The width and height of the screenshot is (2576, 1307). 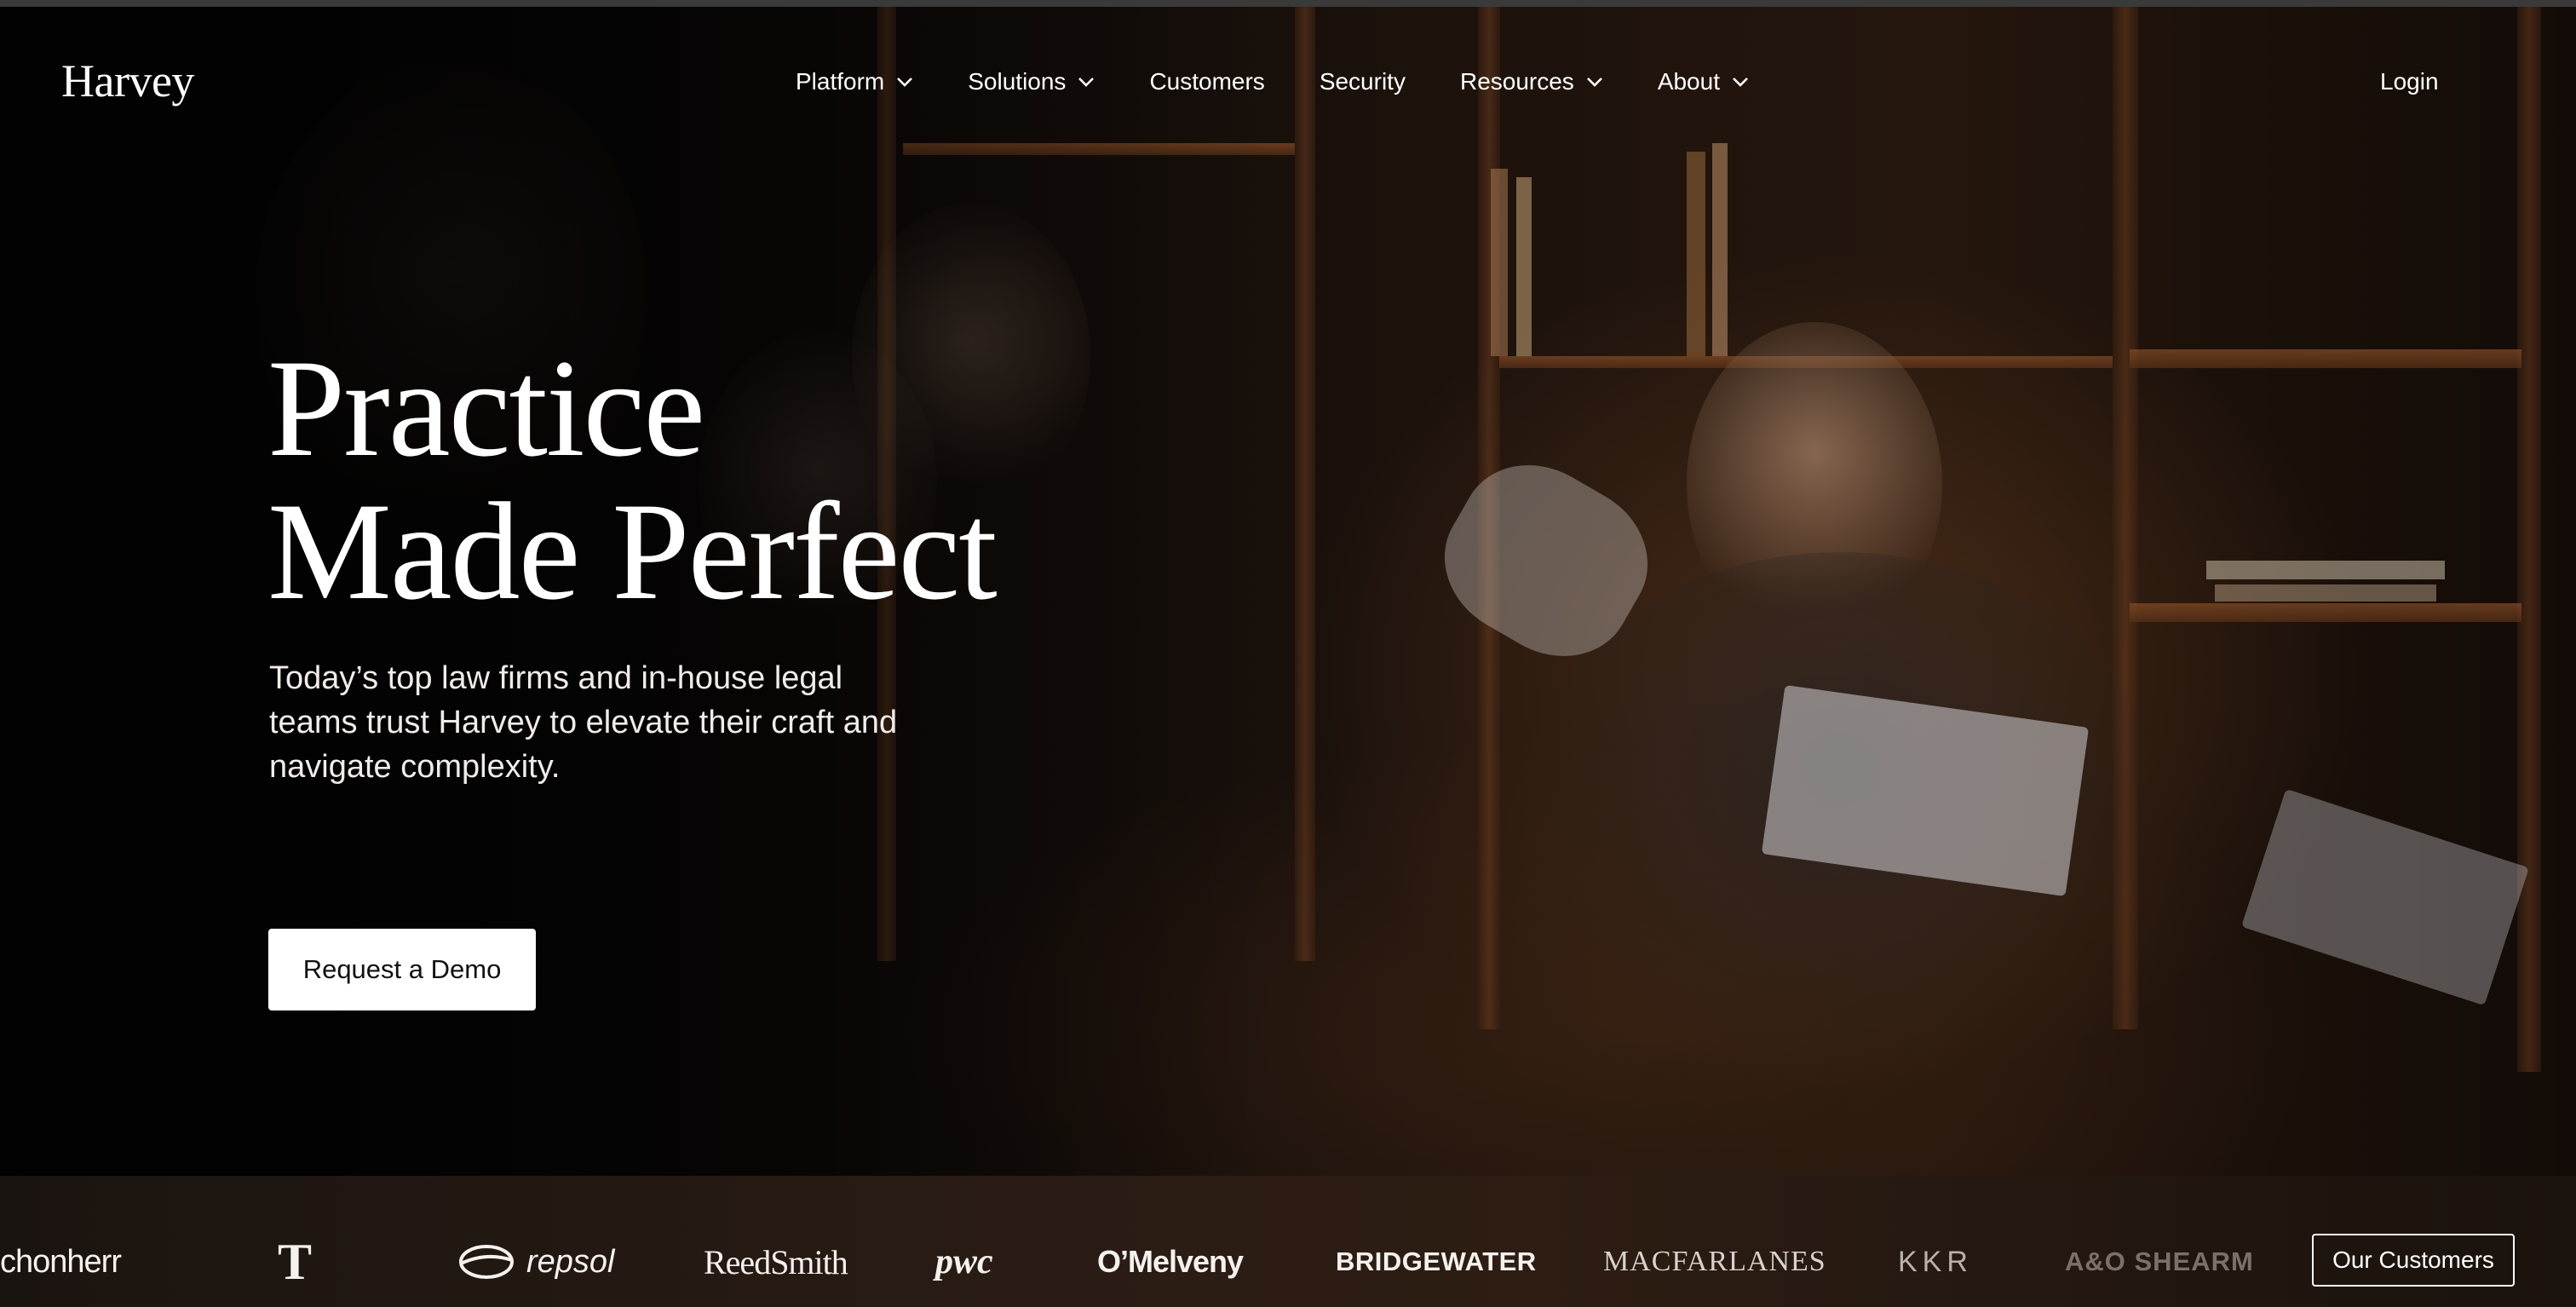 I want to click on our-customers-button: Our Customers, so click(x=2414, y=1261).